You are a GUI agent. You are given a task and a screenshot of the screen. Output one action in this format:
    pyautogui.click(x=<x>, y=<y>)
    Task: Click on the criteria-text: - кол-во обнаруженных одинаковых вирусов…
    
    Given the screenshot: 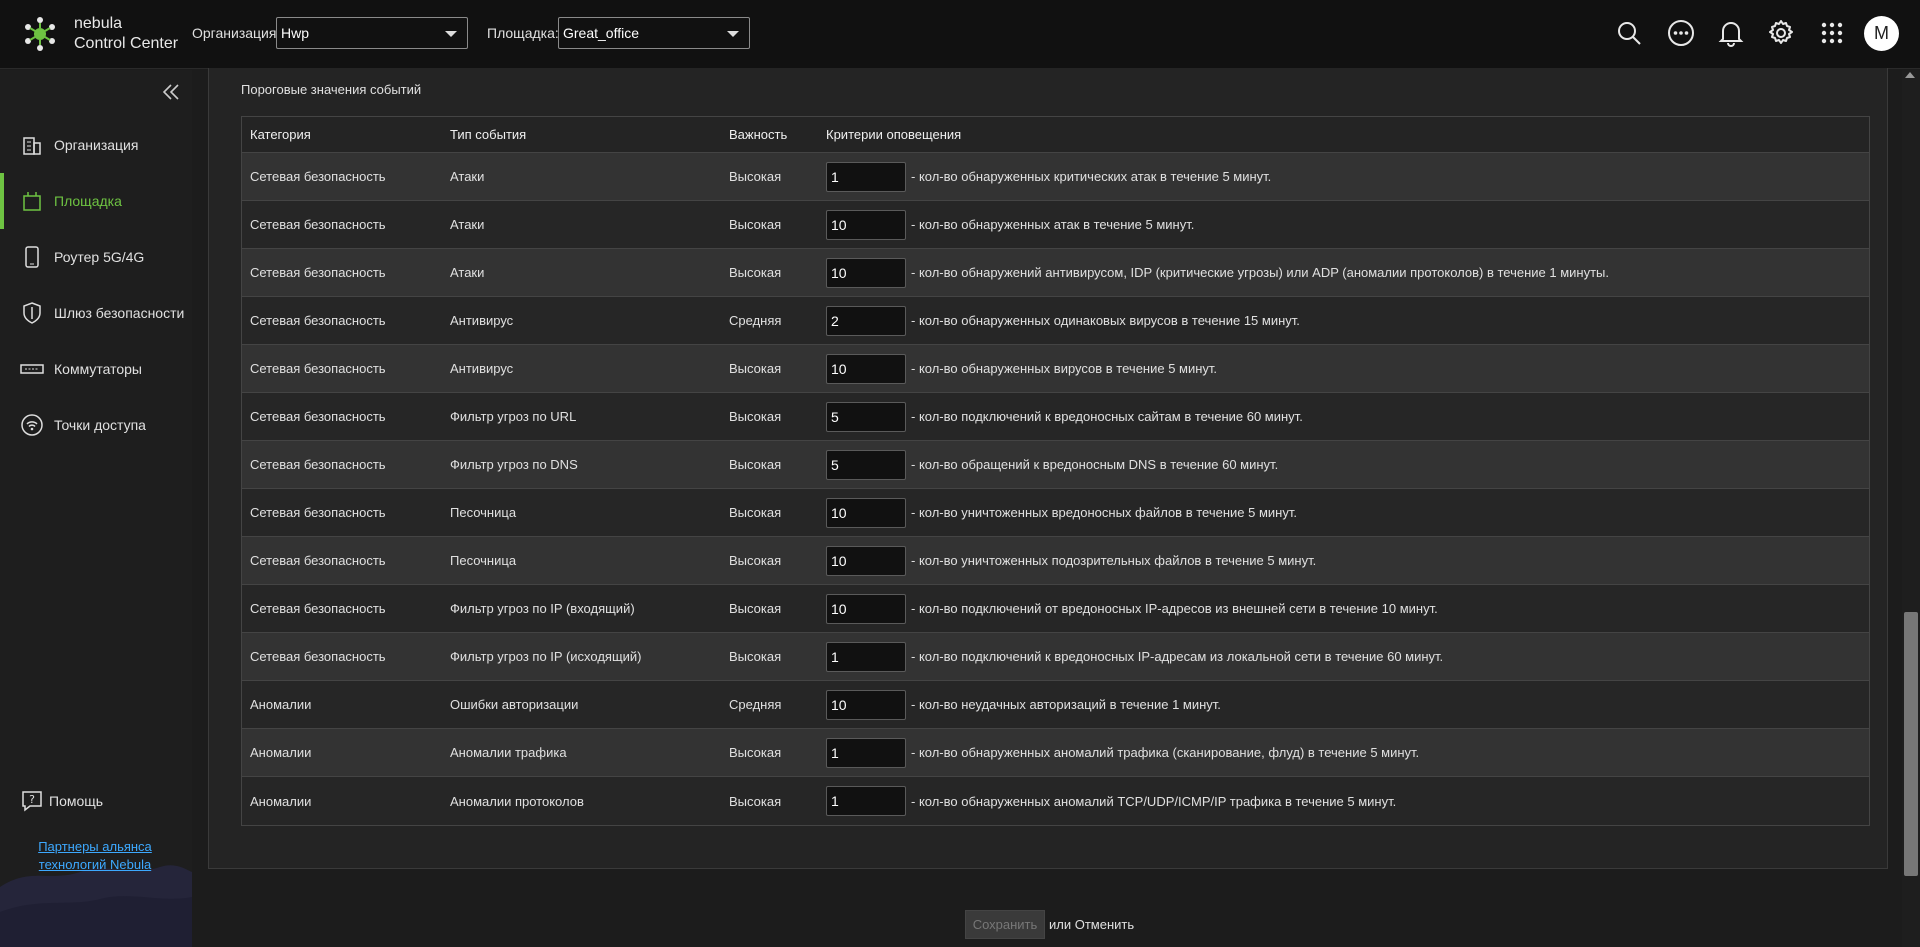 What is the action you would take?
    pyautogui.click(x=1105, y=320)
    